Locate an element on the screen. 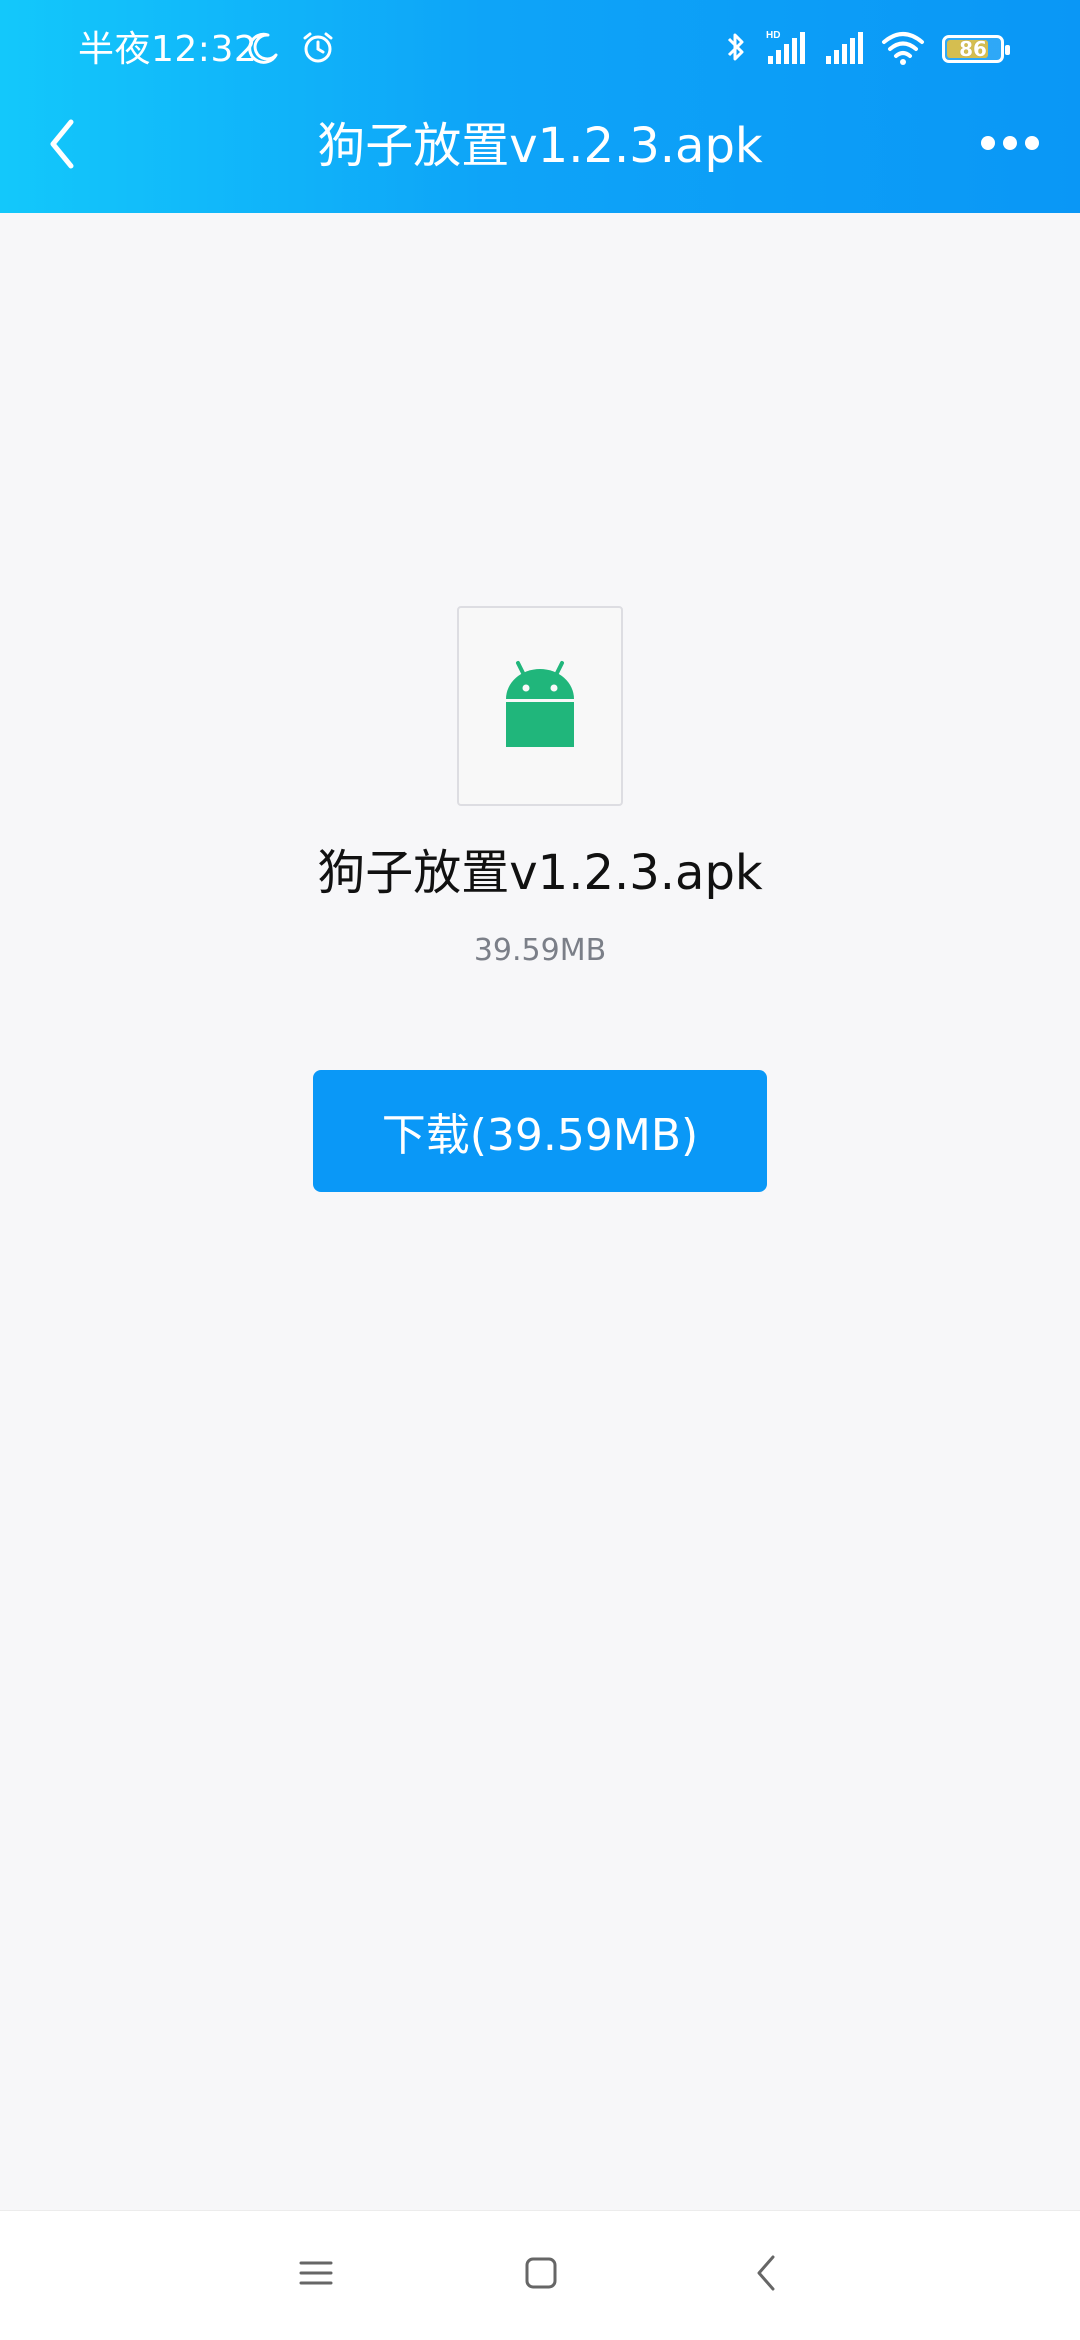  more-button is located at coordinates (1010, 145).